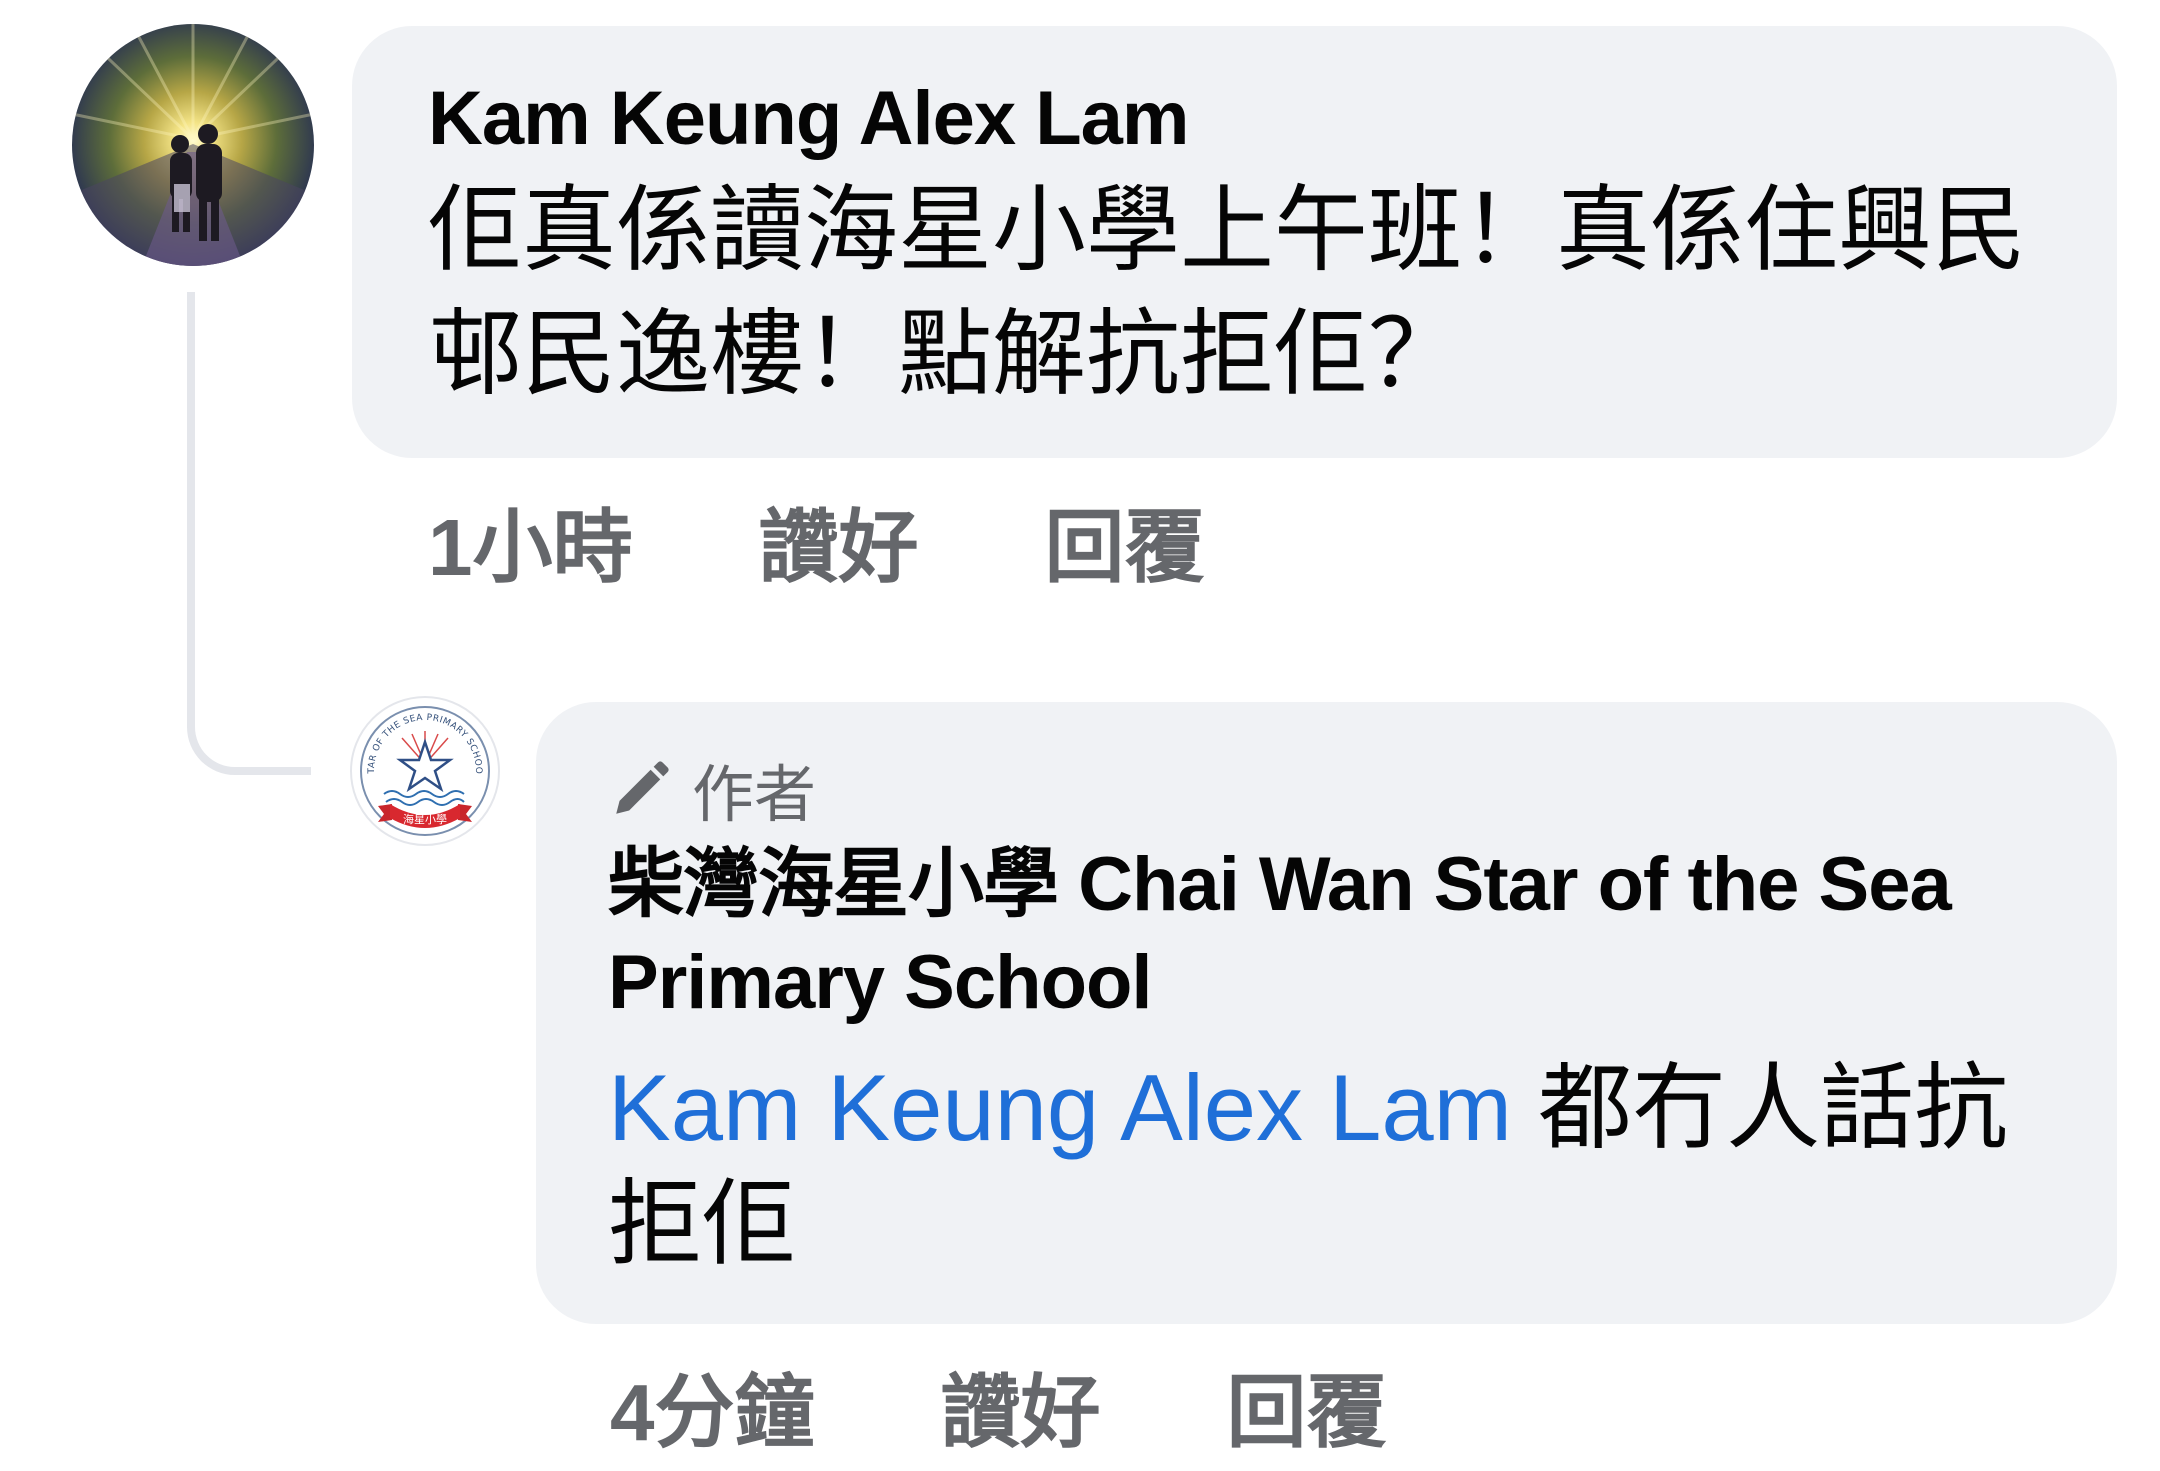 The height and width of the screenshot is (1471, 2160). I want to click on like-button: 讚好, so click(839, 548).